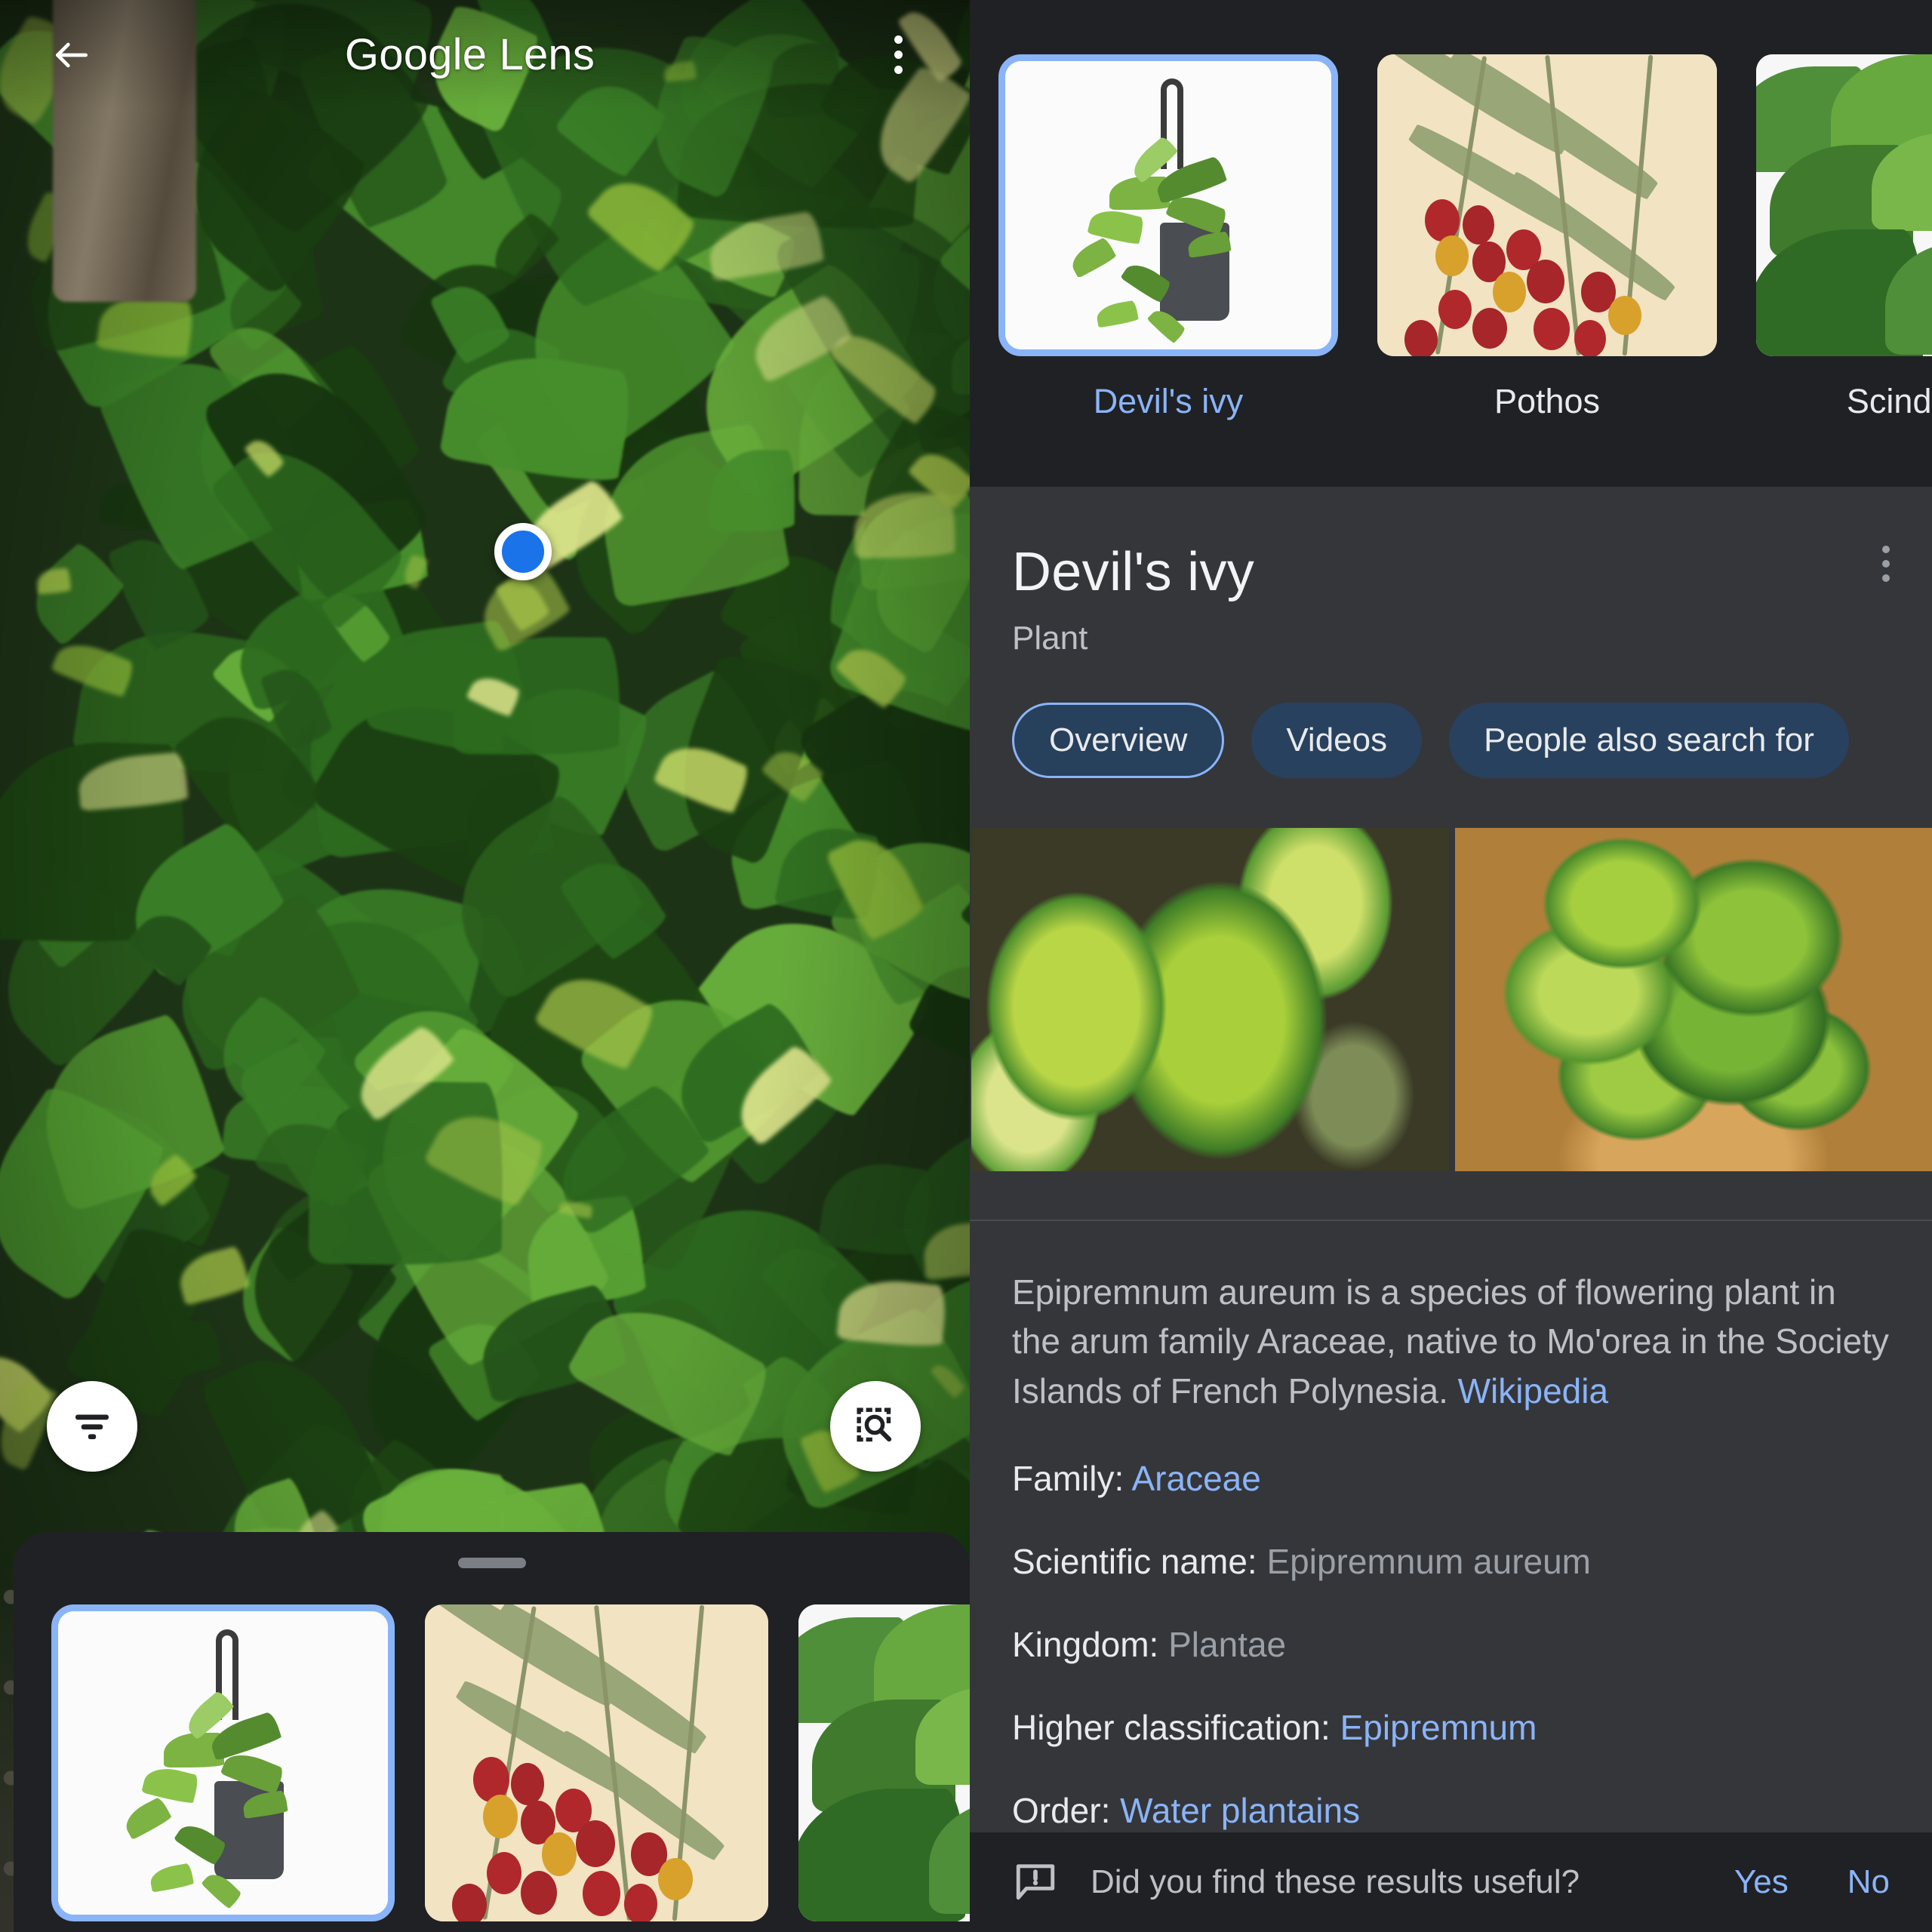 The image size is (1932, 1932). What do you see at coordinates (1889, 401) in the screenshot?
I see `carousel-item-label: Scindapsu` at bounding box center [1889, 401].